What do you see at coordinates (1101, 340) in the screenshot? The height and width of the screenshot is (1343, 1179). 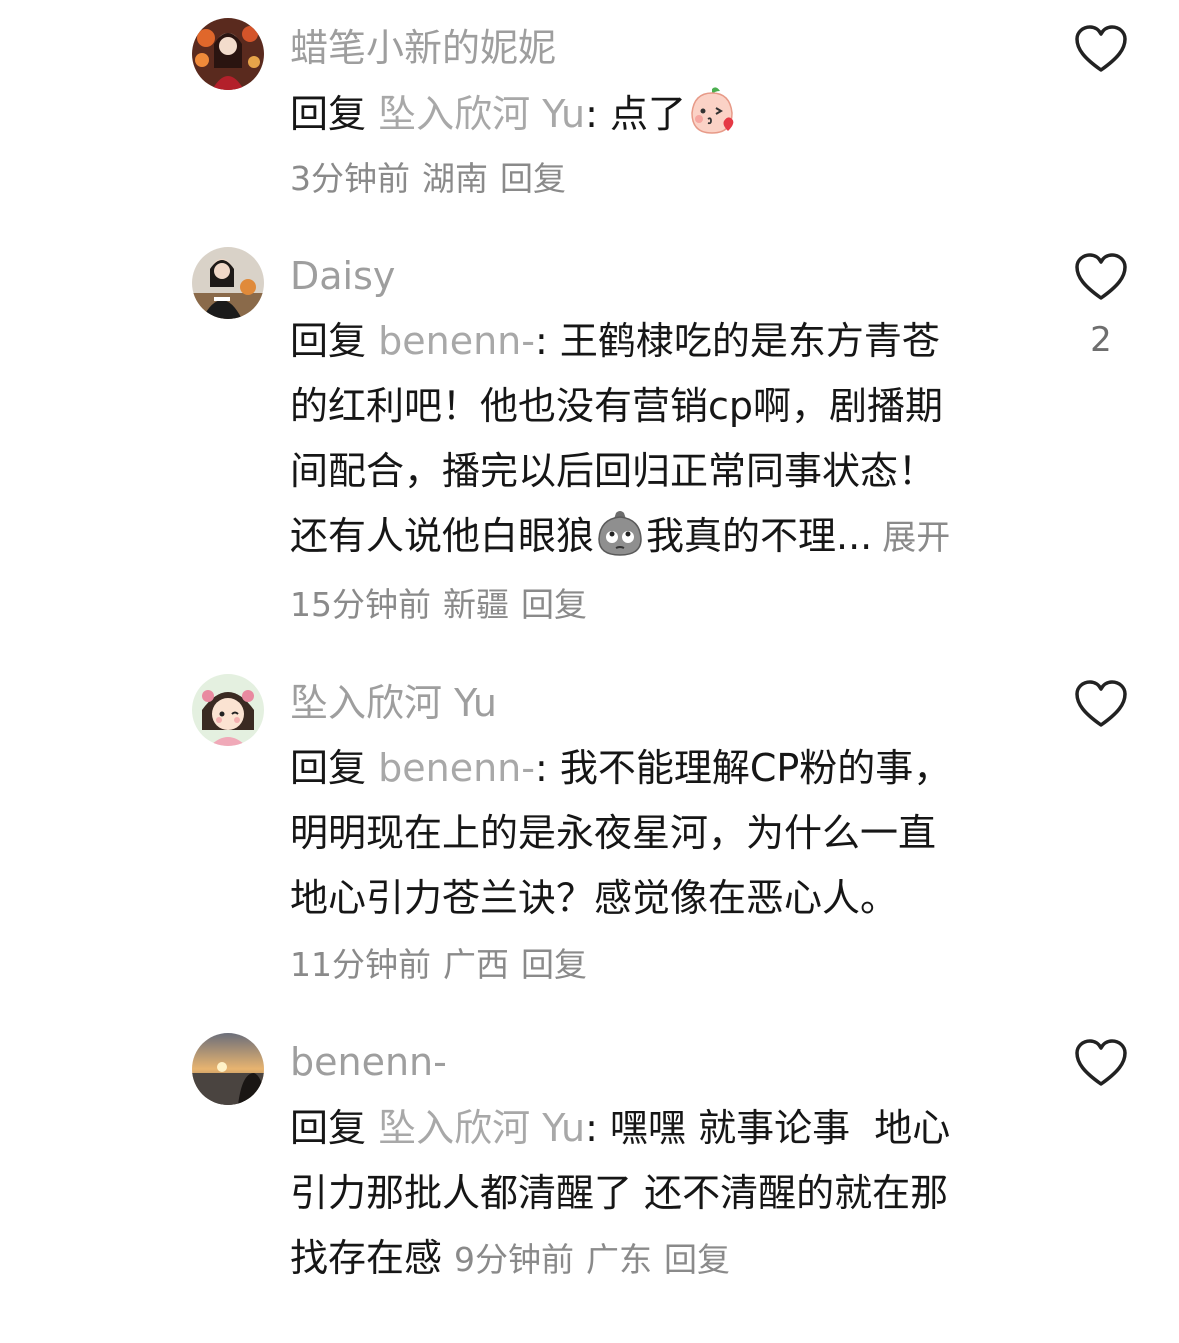 I see `like-count: 2` at bounding box center [1101, 340].